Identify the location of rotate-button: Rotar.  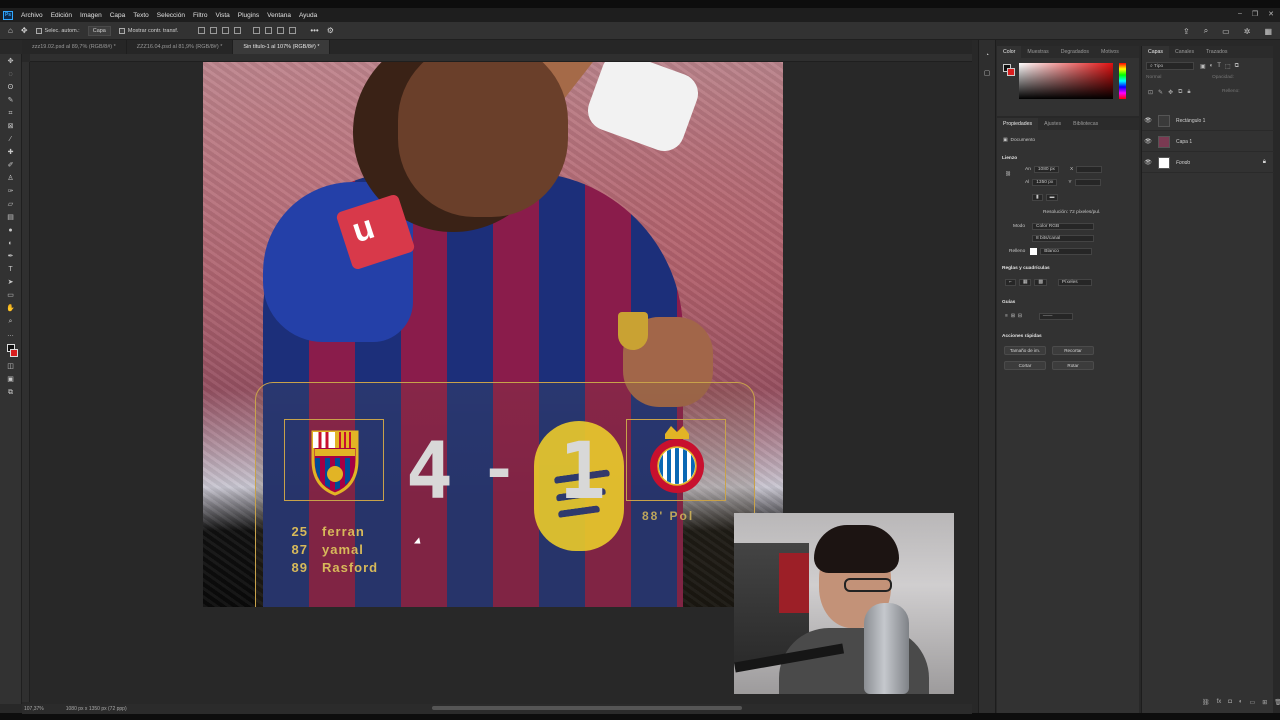
(1073, 365).